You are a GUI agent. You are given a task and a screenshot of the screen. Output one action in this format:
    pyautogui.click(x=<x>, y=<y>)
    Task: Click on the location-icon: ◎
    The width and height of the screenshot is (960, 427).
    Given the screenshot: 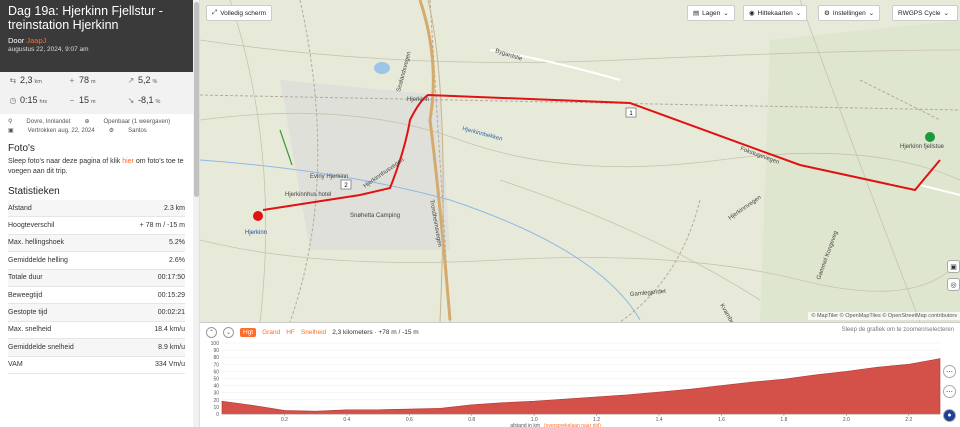 What is the action you would take?
    pyautogui.click(x=953, y=285)
    